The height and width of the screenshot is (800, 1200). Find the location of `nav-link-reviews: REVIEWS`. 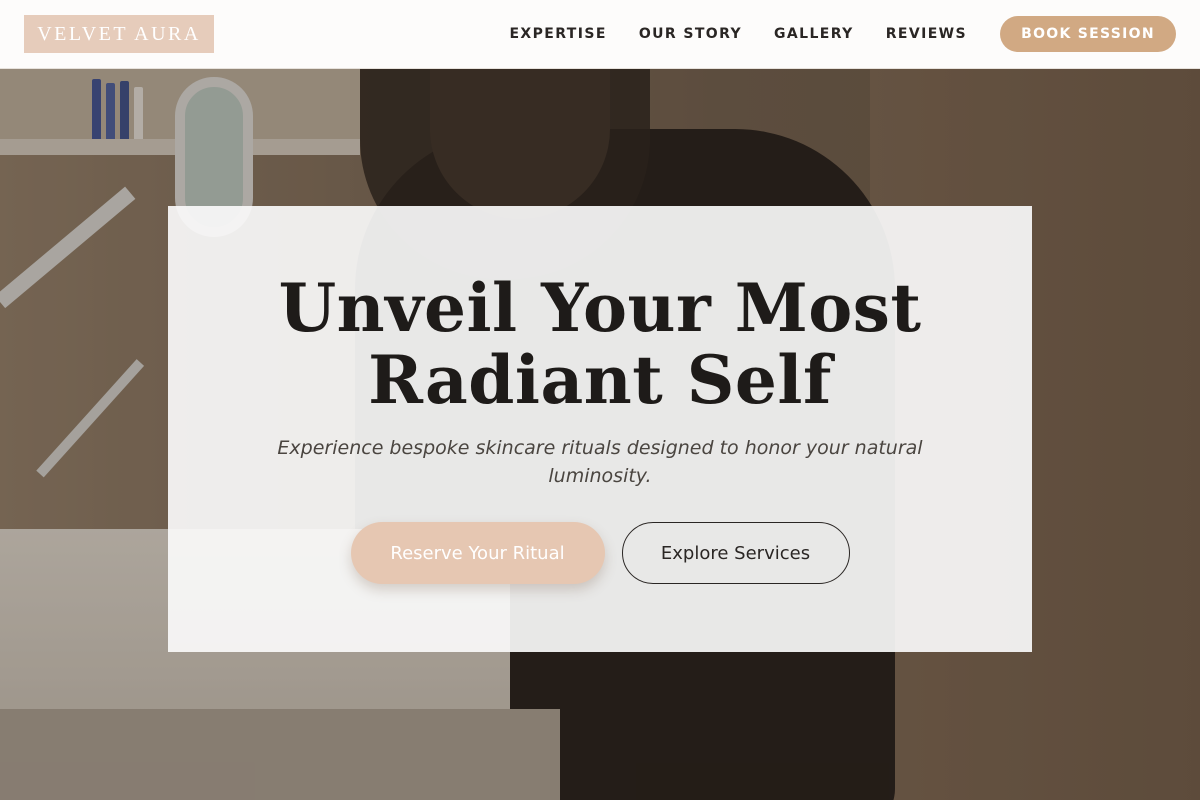

nav-link-reviews: REVIEWS is located at coordinates (926, 34).